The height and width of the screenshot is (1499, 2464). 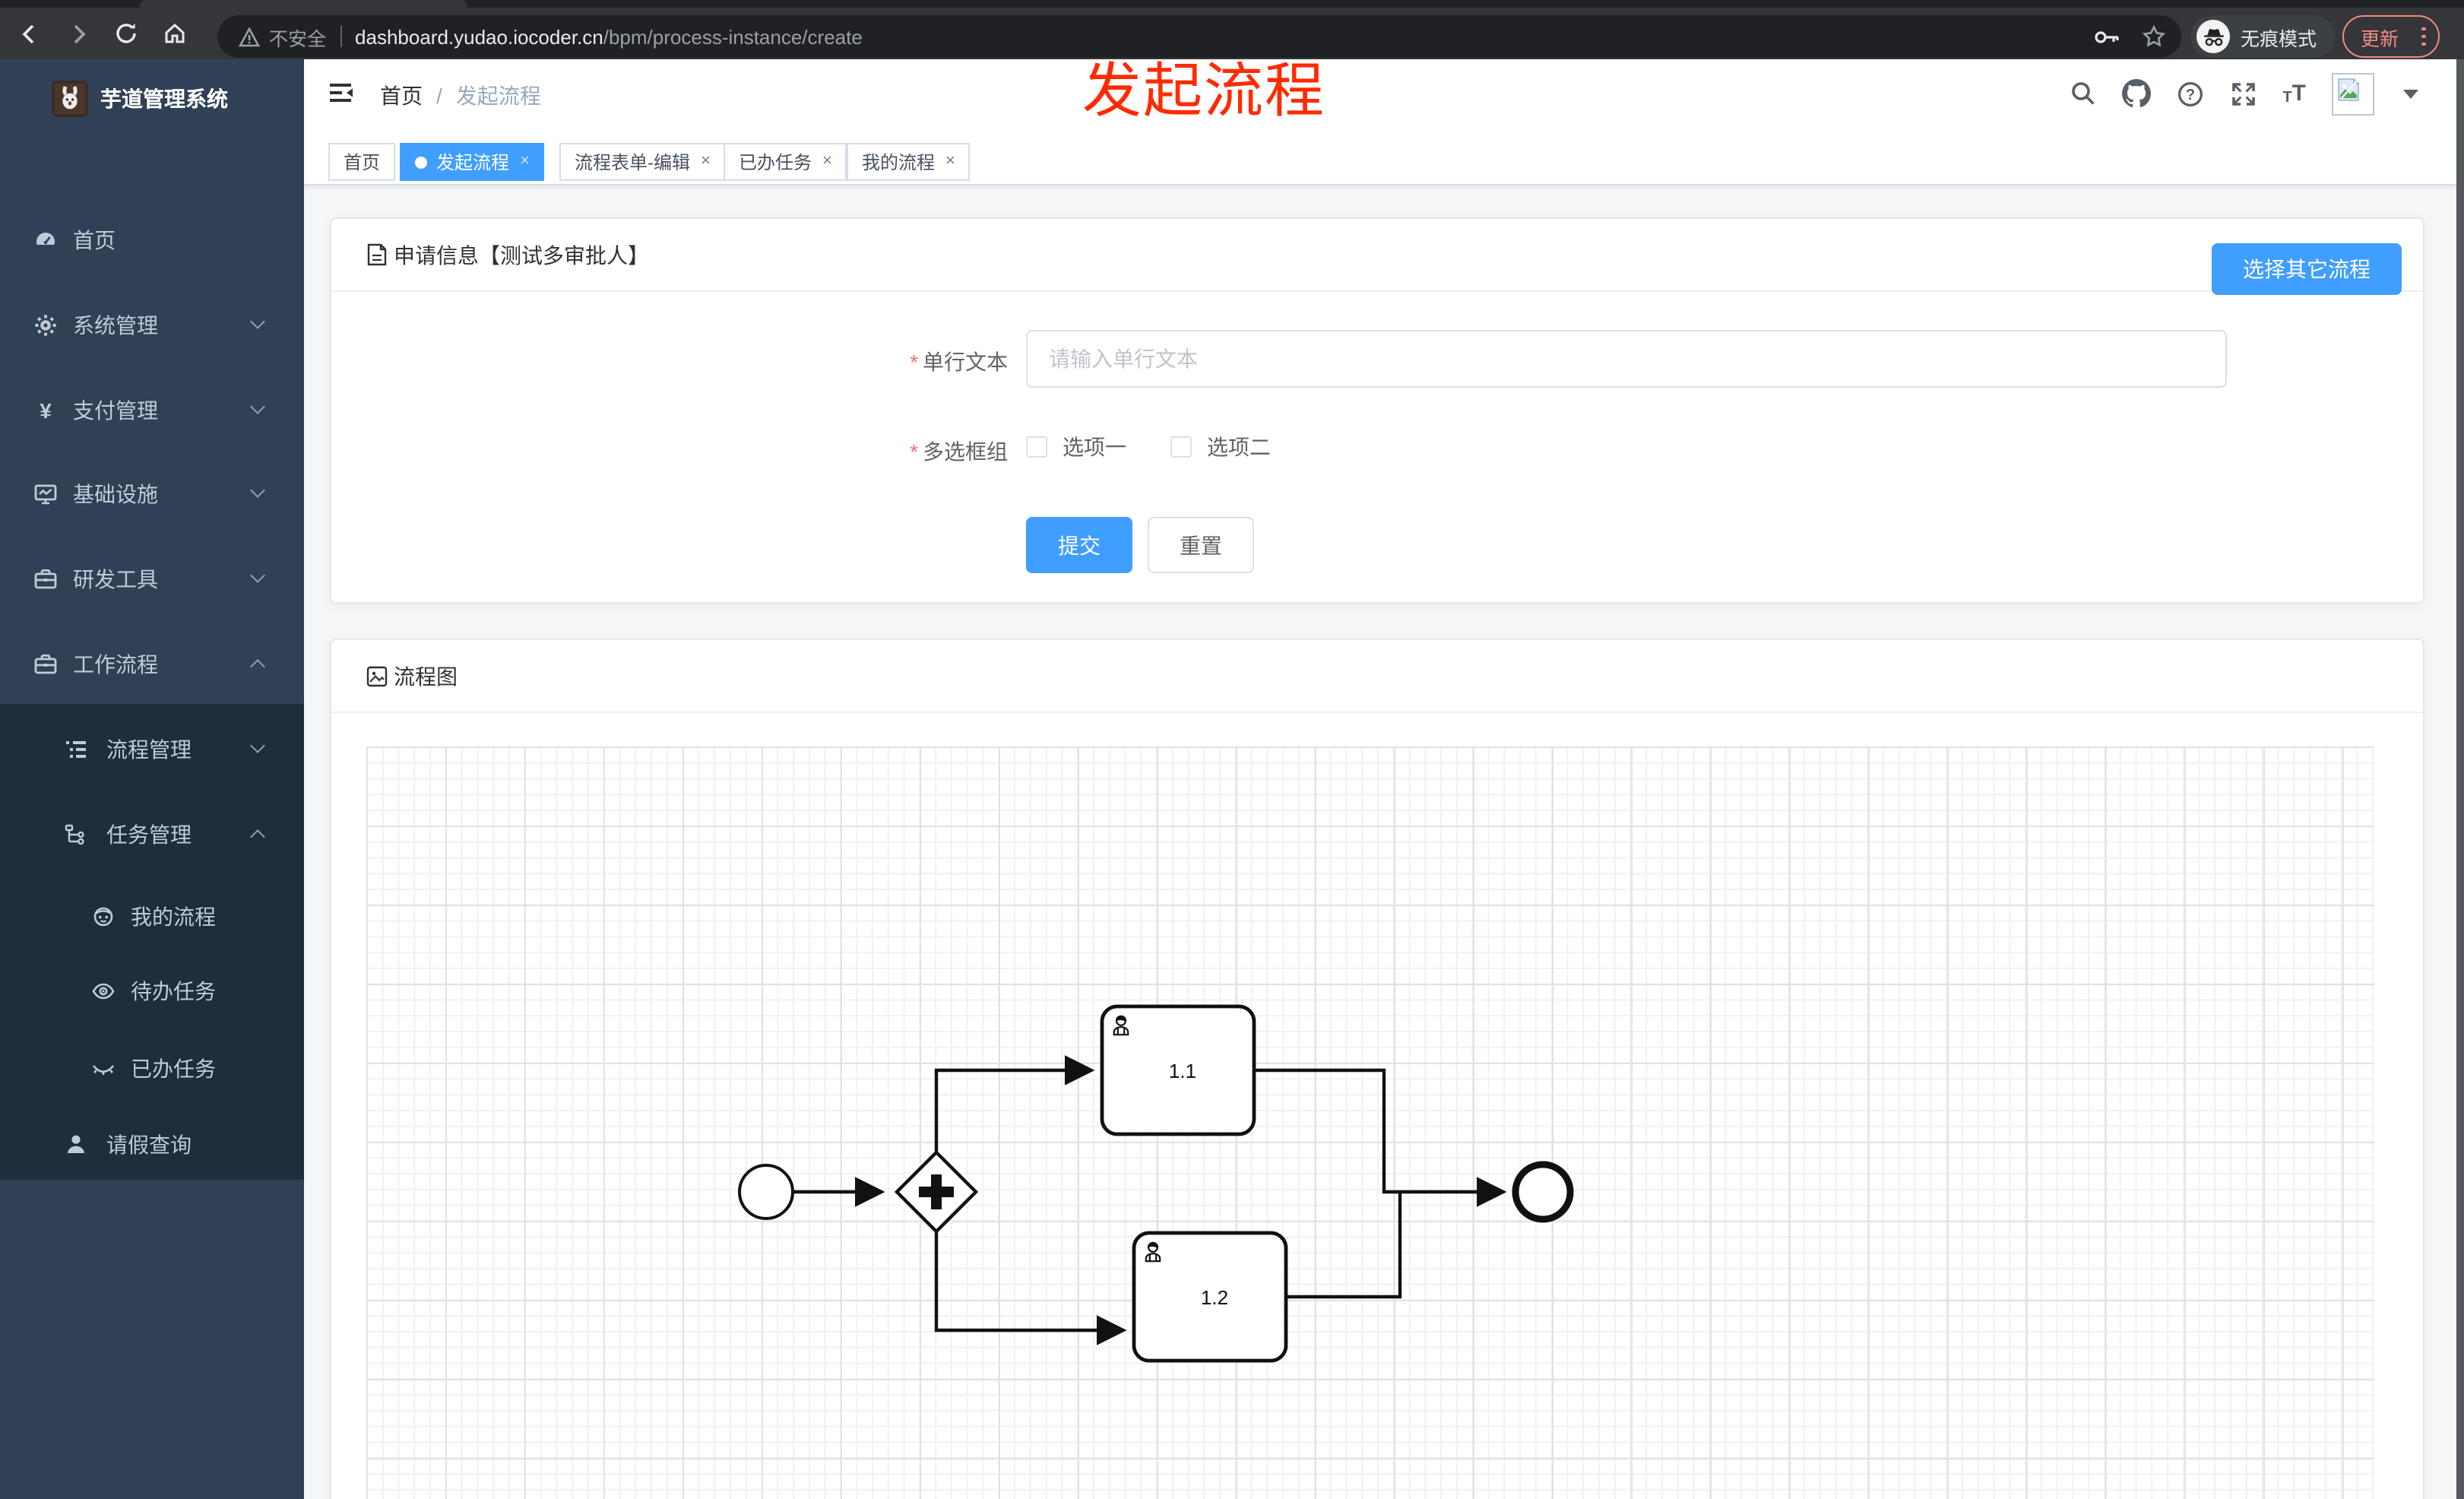 What do you see at coordinates (2391, 36) in the screenshot?
I see `update-button: 更新` at bounding box center [2391, 36].